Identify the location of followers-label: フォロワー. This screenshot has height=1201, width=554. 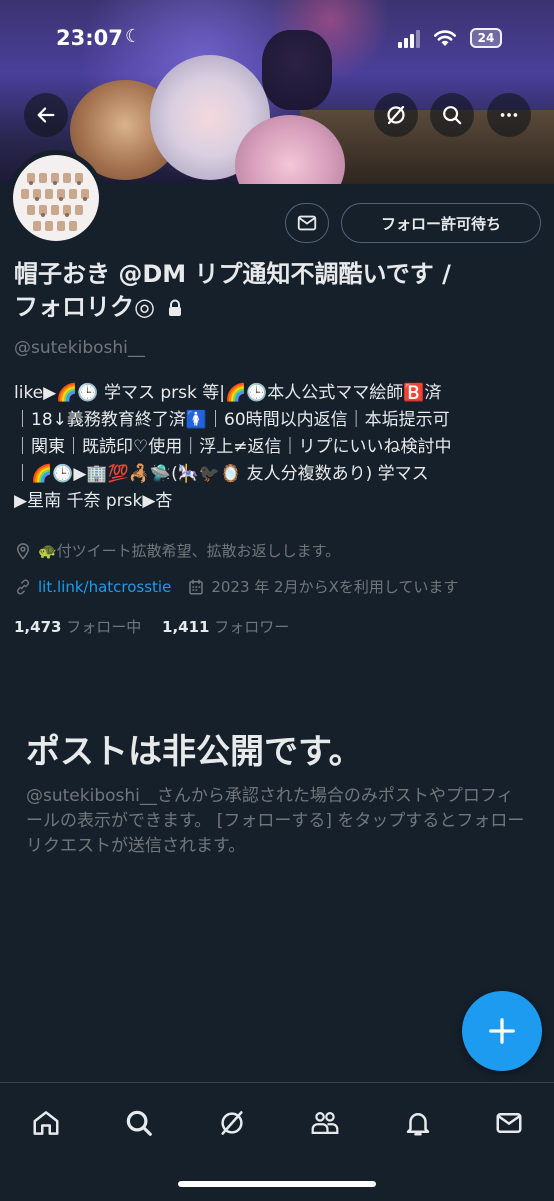
(252, 627).